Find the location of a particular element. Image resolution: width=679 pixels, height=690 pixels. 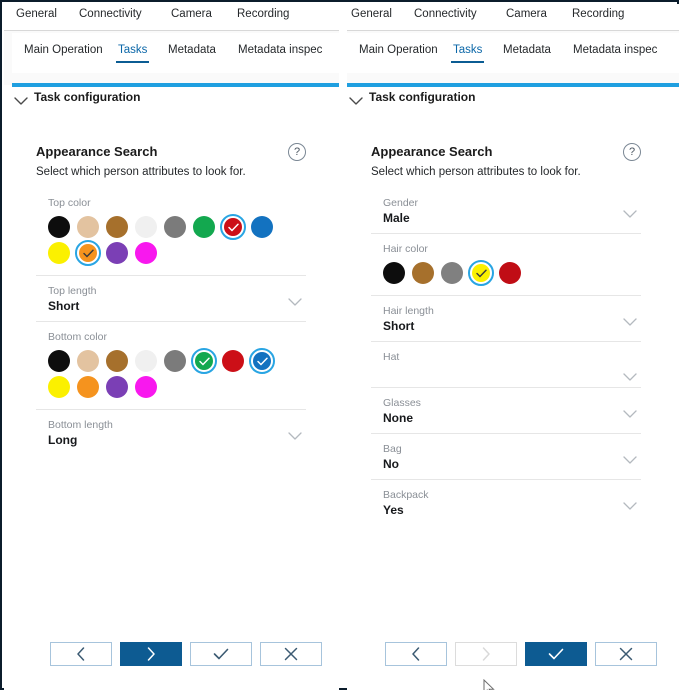

field-backpack: Backpack Yes is located at coordinates (506, 502).